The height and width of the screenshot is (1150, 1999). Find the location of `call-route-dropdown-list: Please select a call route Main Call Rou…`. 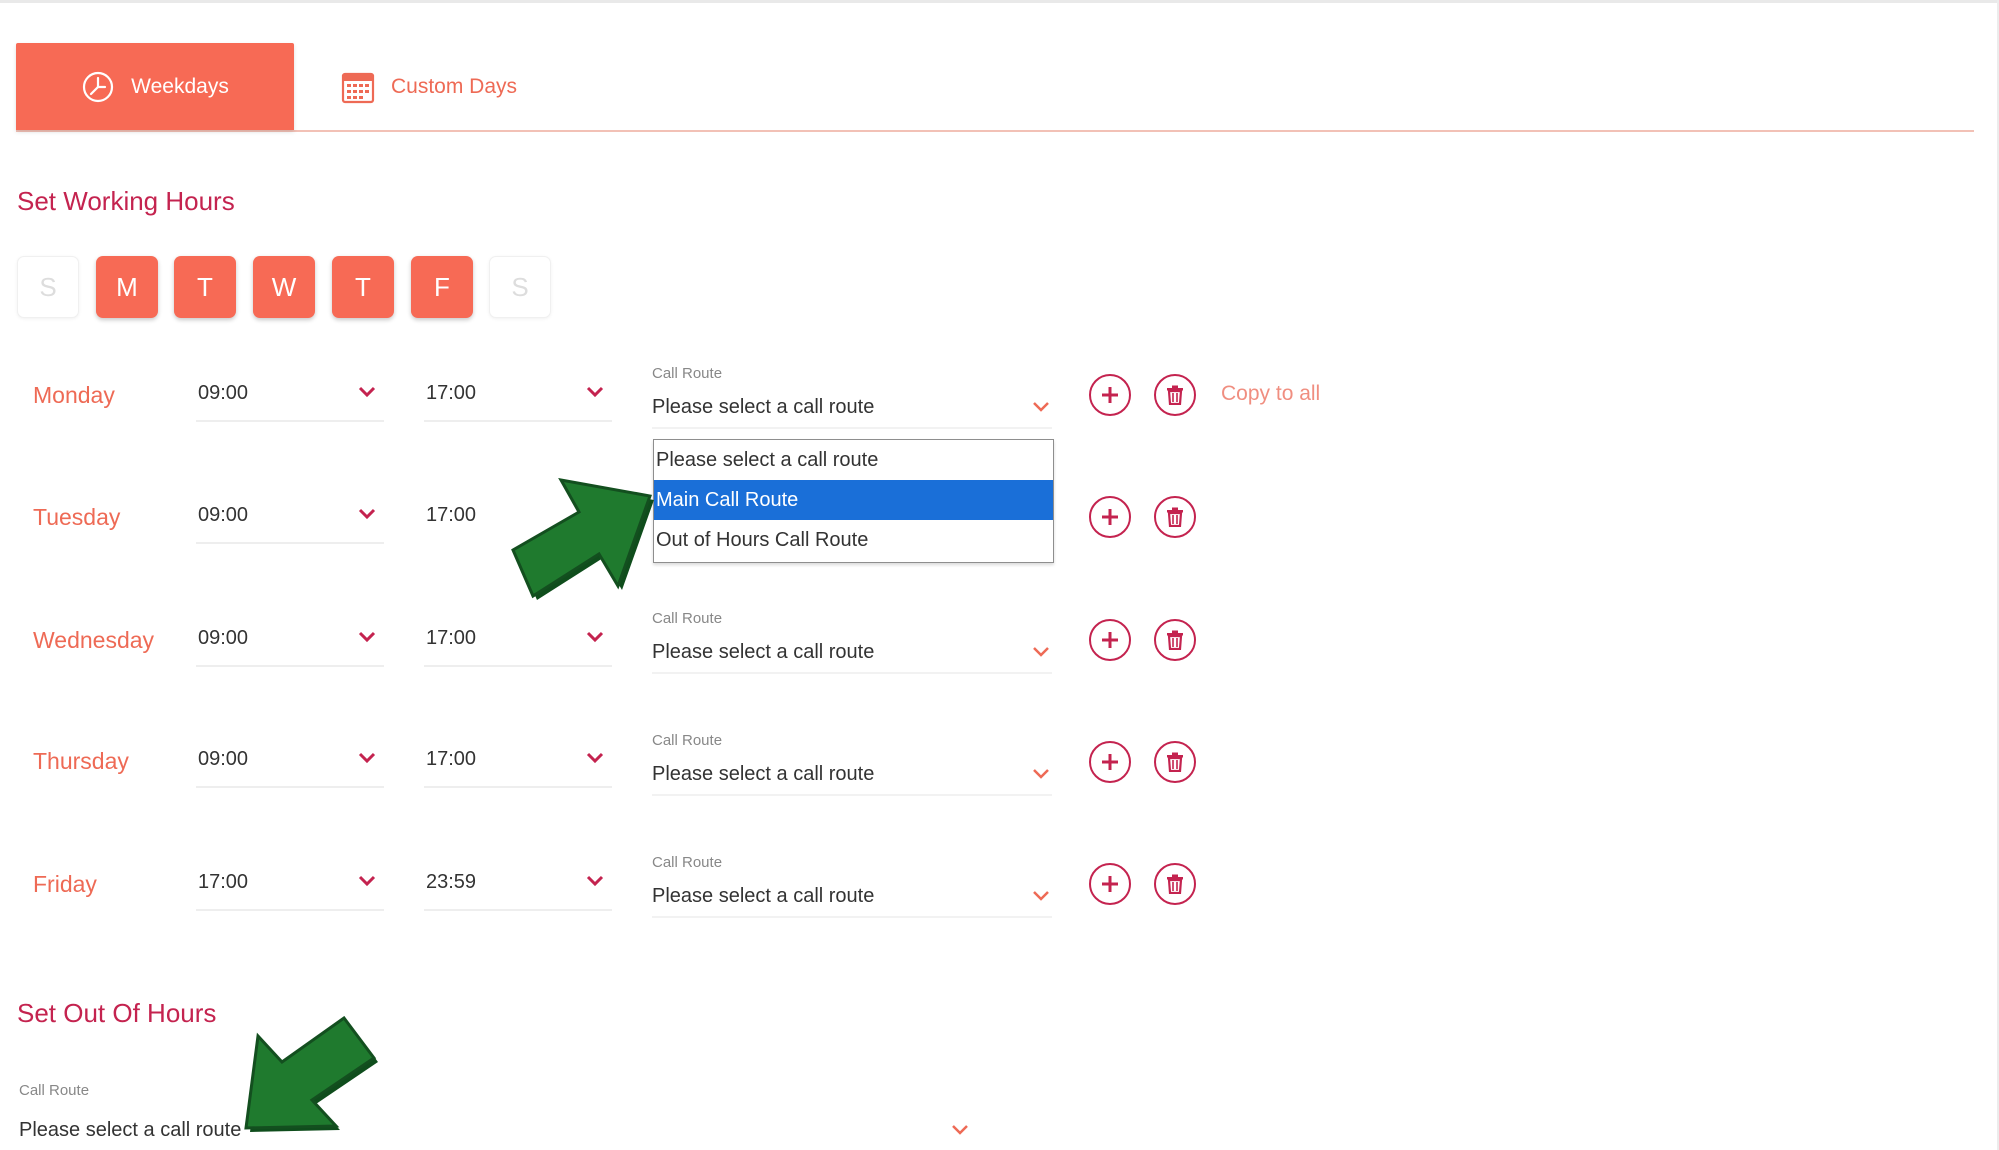

call-route-dropdown-list: Please select a call route Main Call Rou… is located at coordinates (853, 501).